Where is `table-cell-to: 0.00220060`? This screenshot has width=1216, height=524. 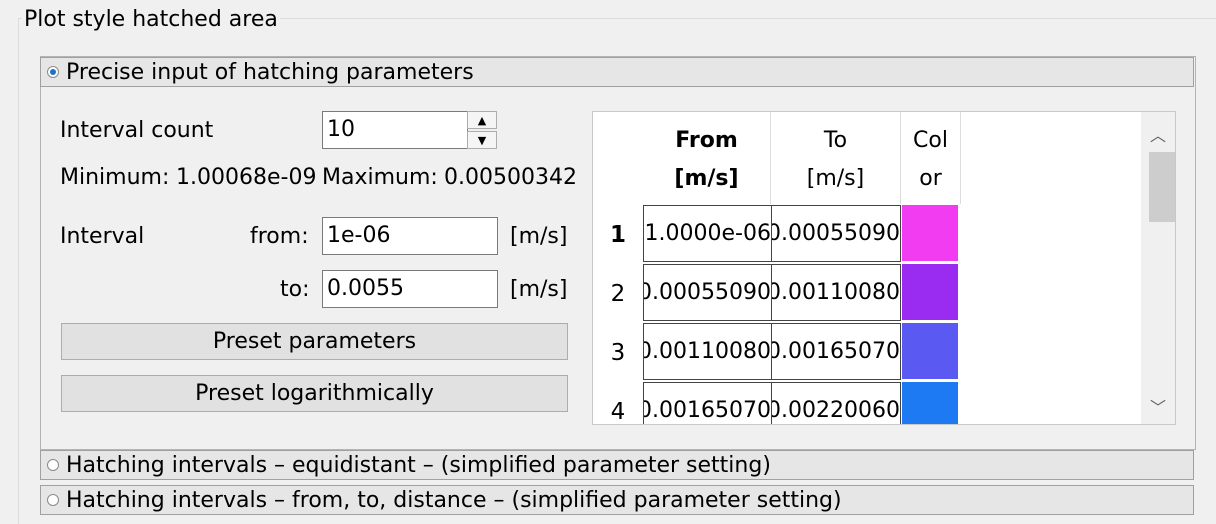
table-cell-to: 0.00220060 is located at coordinates (836, 403).